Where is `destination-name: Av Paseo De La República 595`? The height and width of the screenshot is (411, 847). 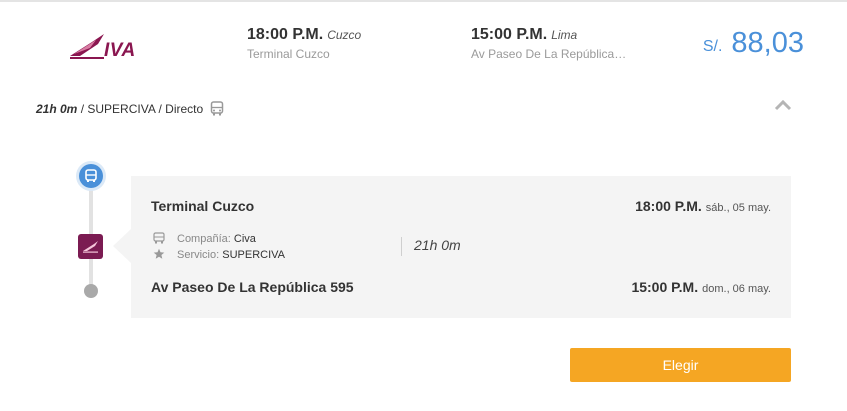
destination-name: Av Paseo De La República 595 is located at coordinates (252, 287).